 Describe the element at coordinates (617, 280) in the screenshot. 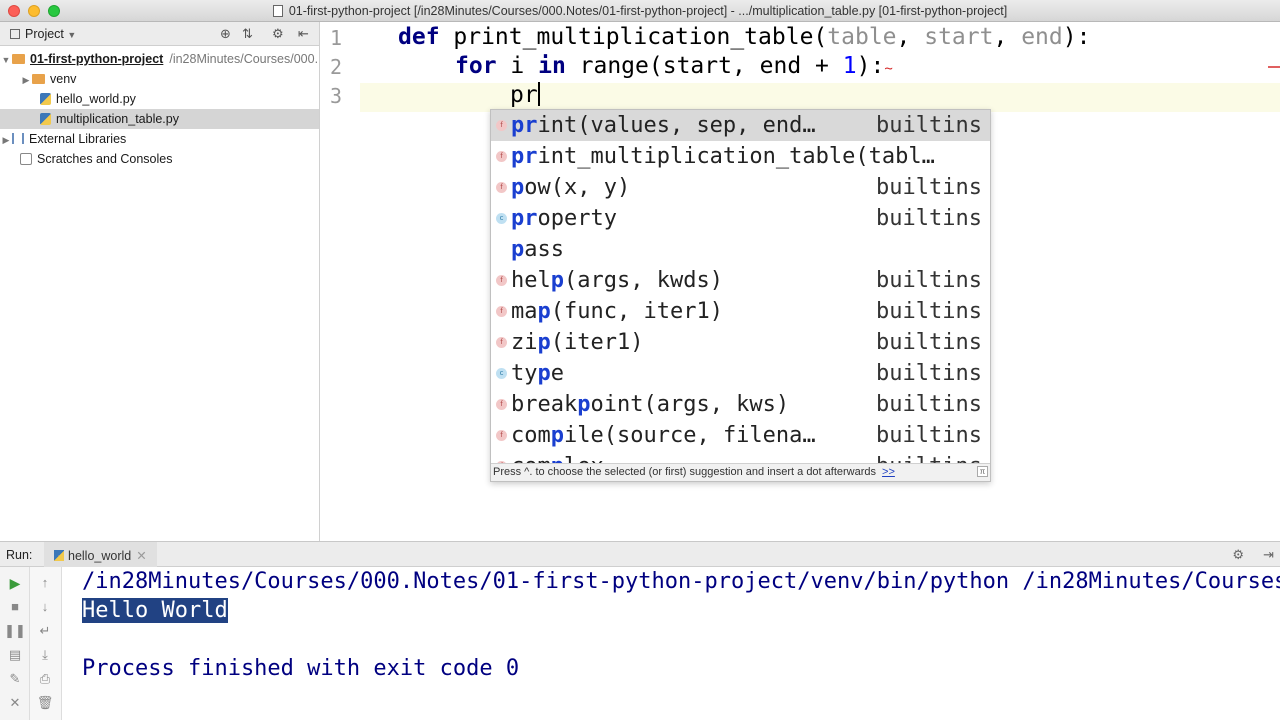

I see `completion-item-name: help(args, kwds)` at that location.